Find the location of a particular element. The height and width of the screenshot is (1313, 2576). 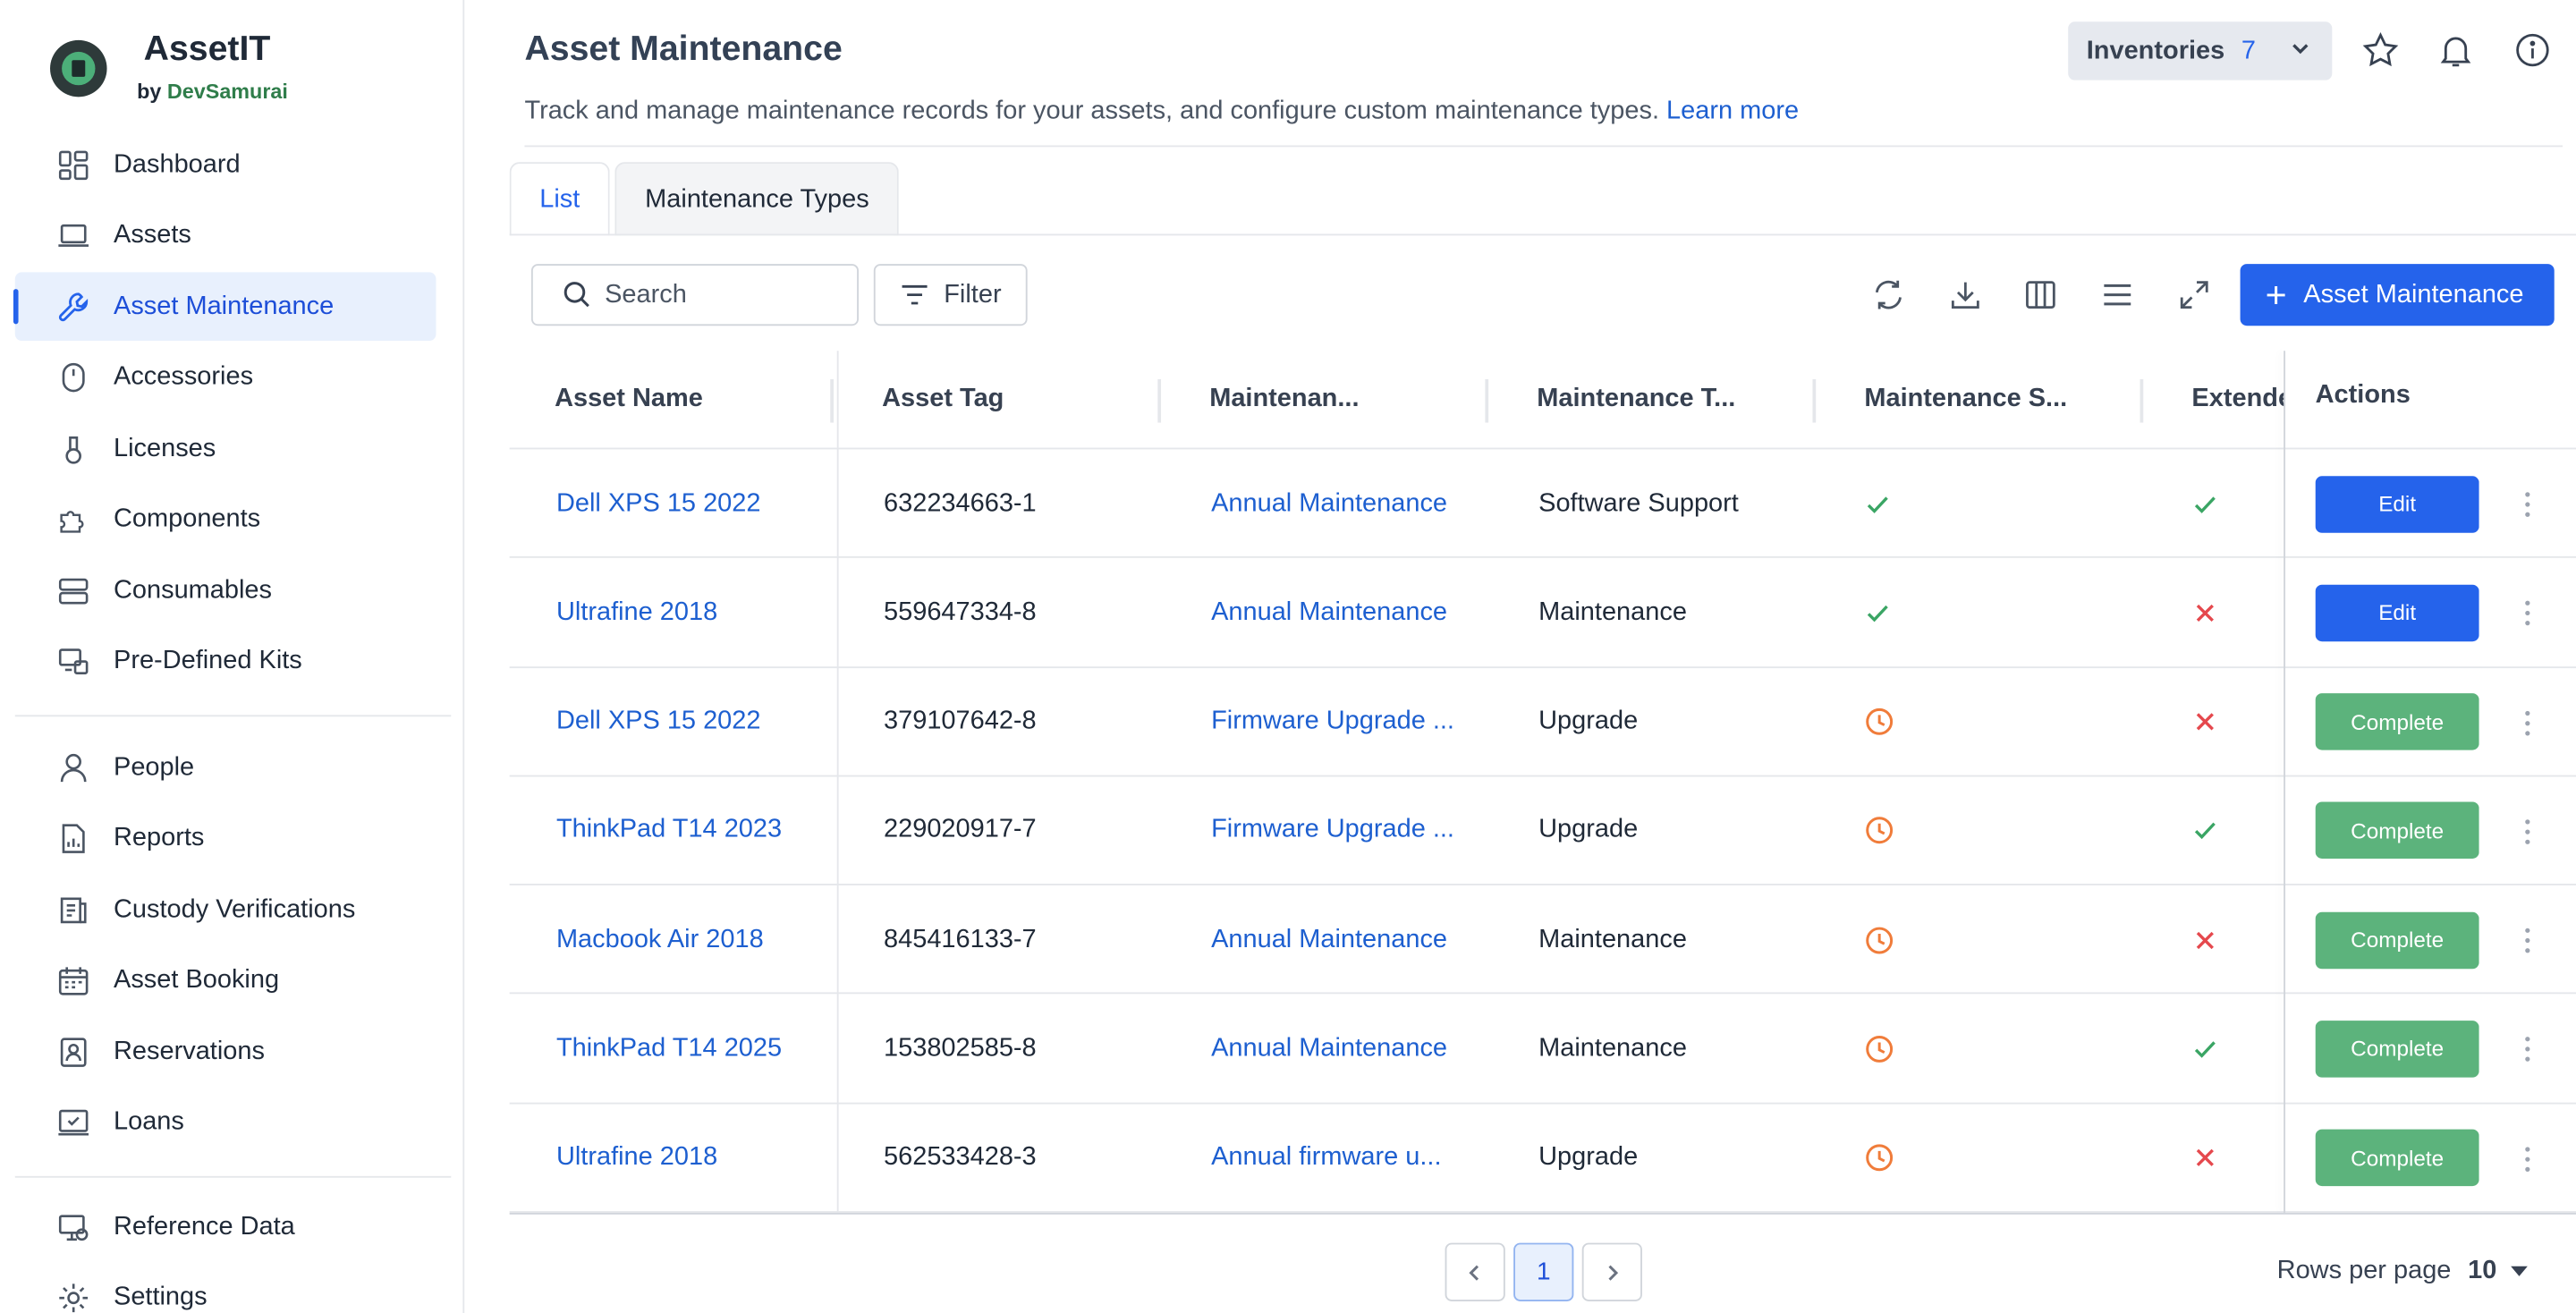

inventories-dropdown: Inventories 7 is located at coordinates (2200, 50).